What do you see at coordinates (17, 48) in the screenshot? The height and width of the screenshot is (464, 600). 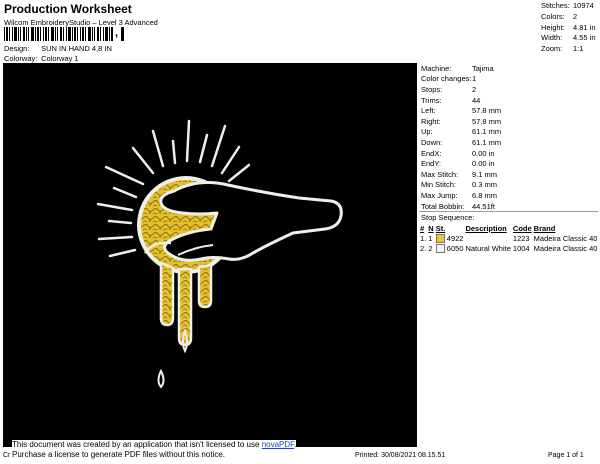 I see `design-label: Design:` at bounding box center [17, 48].